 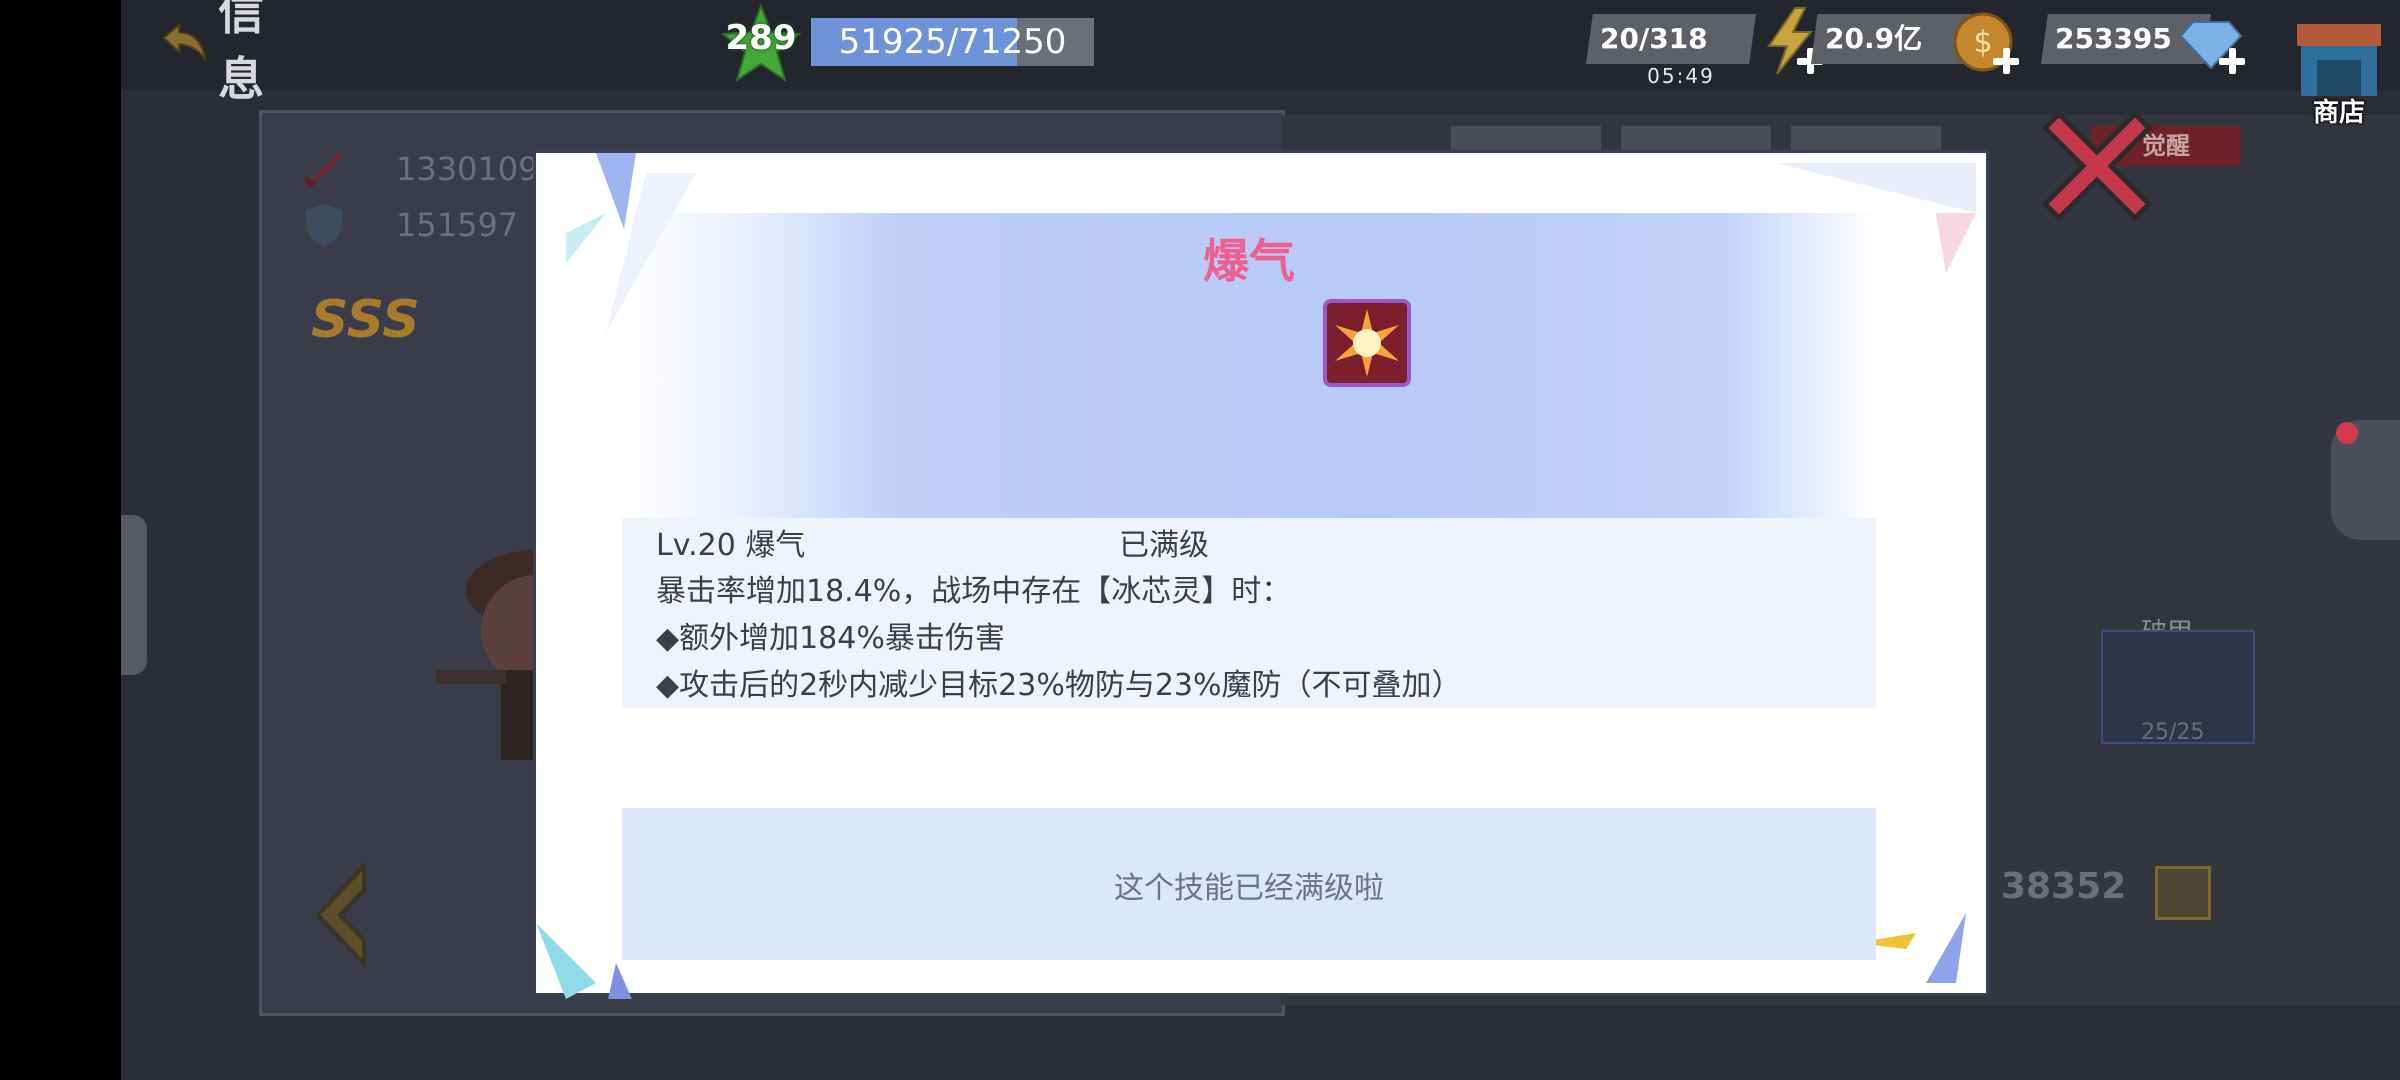 I want to click on add-diamond-button, so click(x=2232, y=61).